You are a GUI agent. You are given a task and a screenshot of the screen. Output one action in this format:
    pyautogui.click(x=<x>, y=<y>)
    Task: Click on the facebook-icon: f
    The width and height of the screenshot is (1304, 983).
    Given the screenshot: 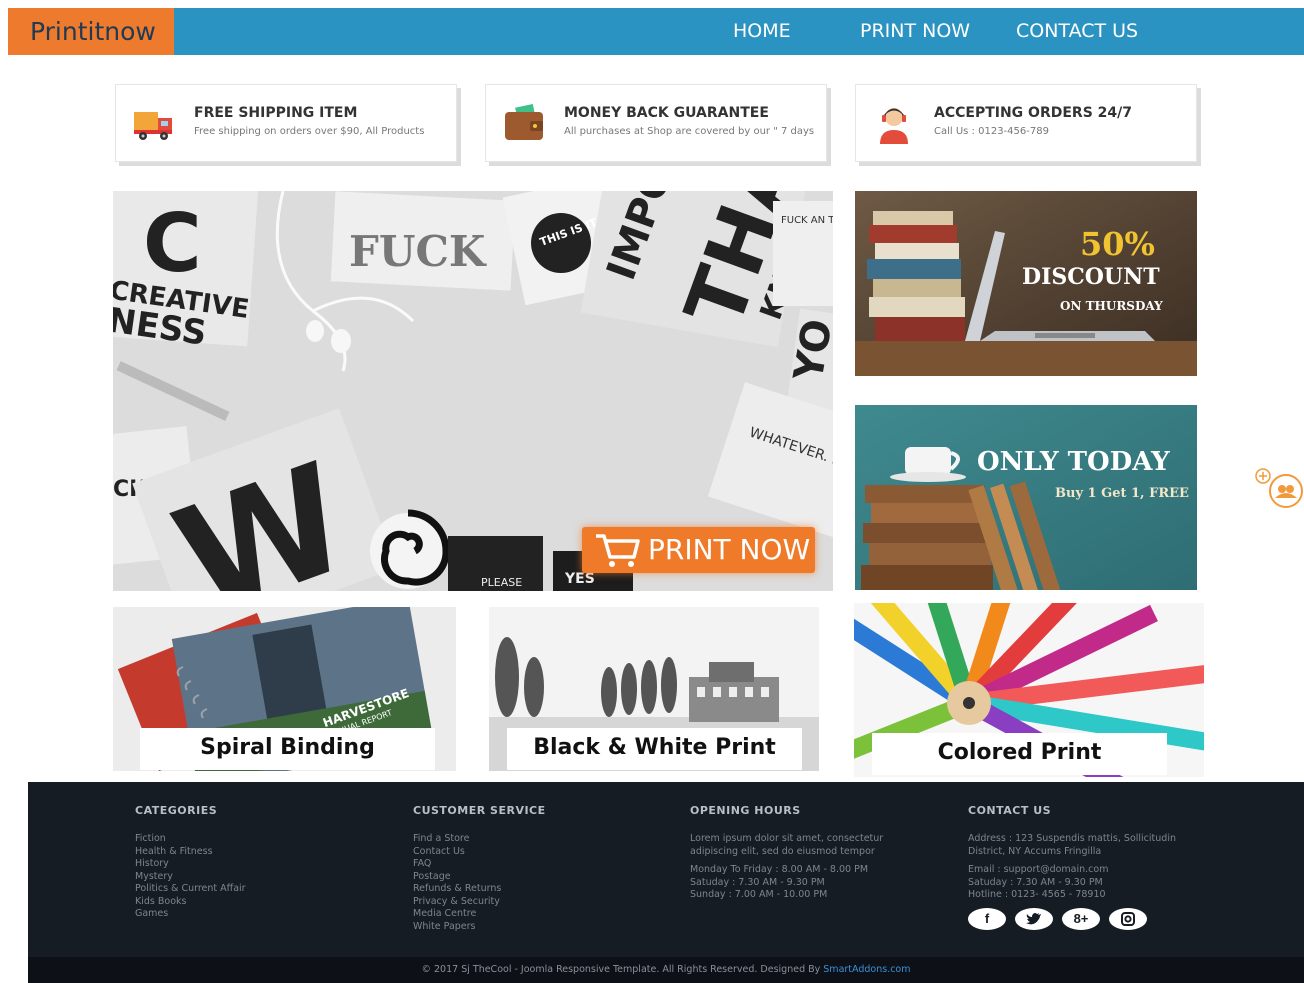 What is the action you would take?
    pyautogui.click(x=987, y=919)
    